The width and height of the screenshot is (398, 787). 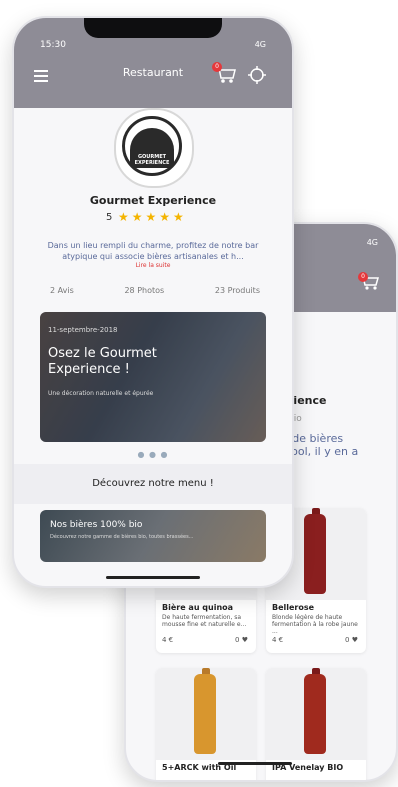 I want to click on location-target-icon, so click(x=257, y=75).